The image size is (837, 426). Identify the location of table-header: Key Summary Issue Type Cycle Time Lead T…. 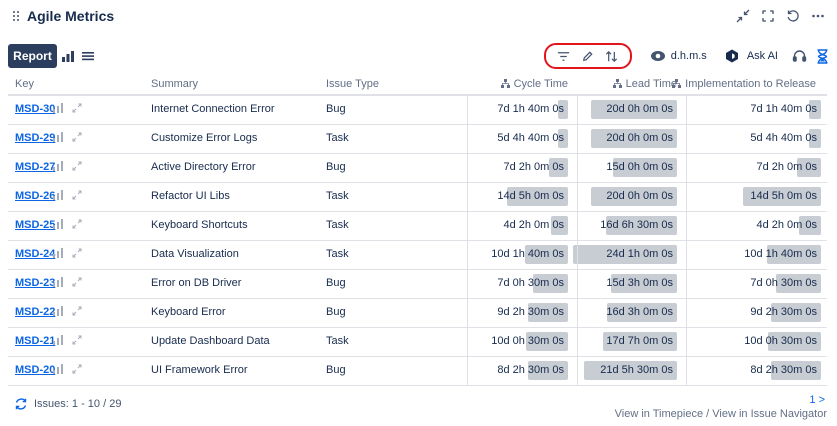
(417, 84).